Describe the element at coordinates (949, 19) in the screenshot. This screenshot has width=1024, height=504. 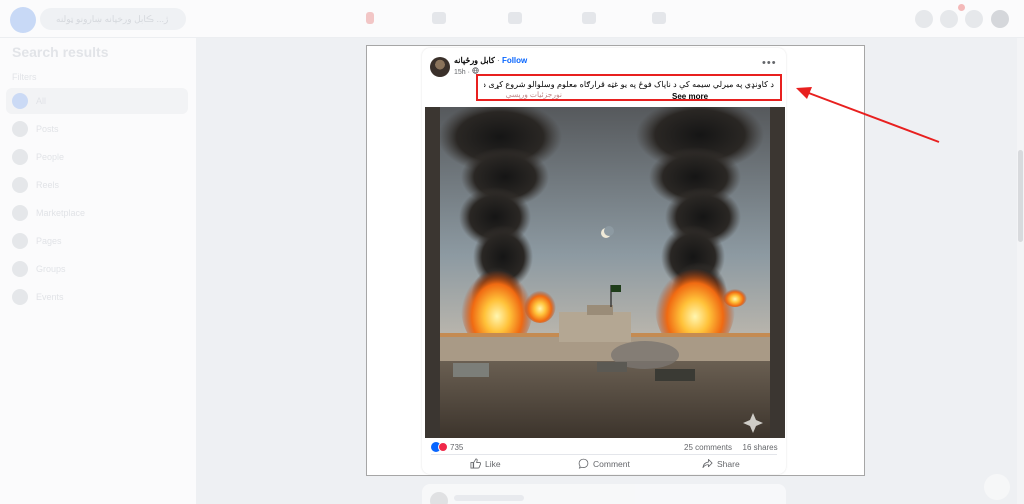
I see `messenger-icon` at that location.